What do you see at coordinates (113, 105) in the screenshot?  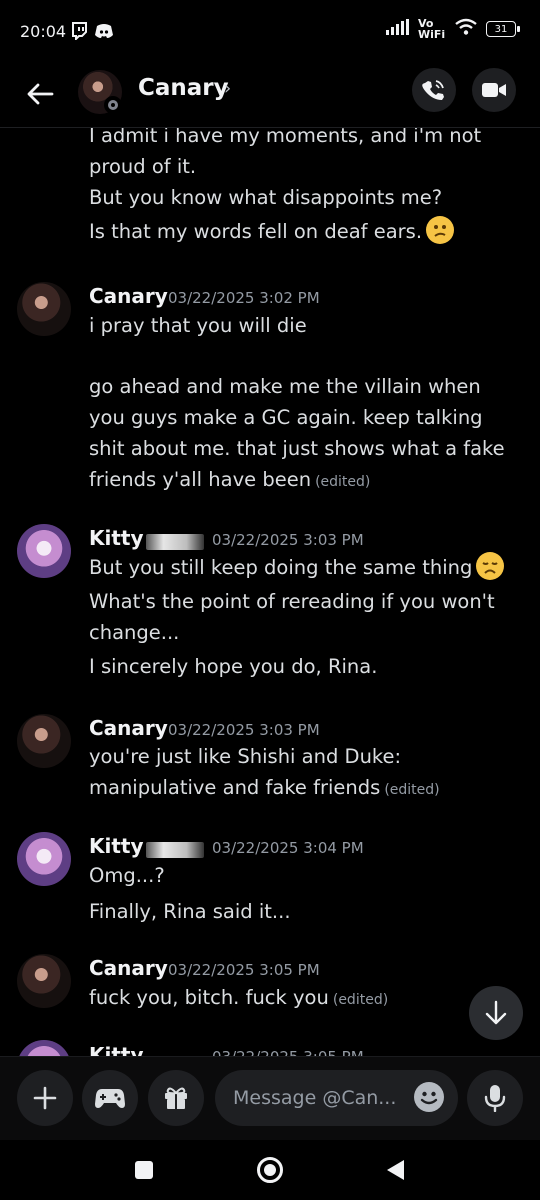 I see `offline-status-icon` at bounding box center [113, 105].